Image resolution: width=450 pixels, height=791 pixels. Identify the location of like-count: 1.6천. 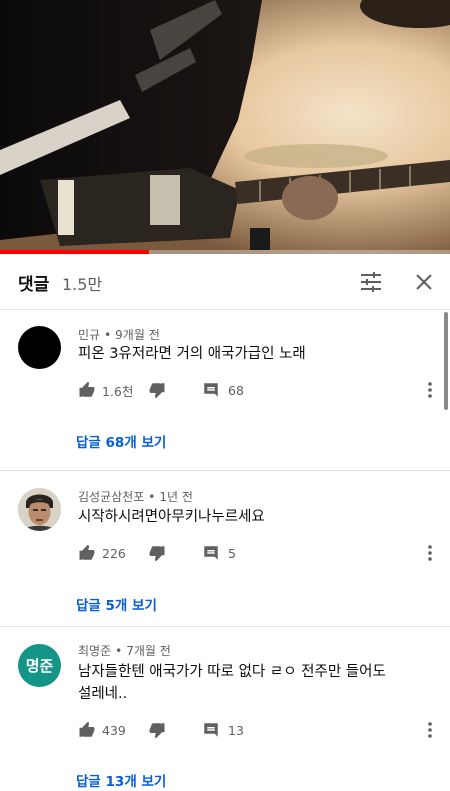
(118, 391).